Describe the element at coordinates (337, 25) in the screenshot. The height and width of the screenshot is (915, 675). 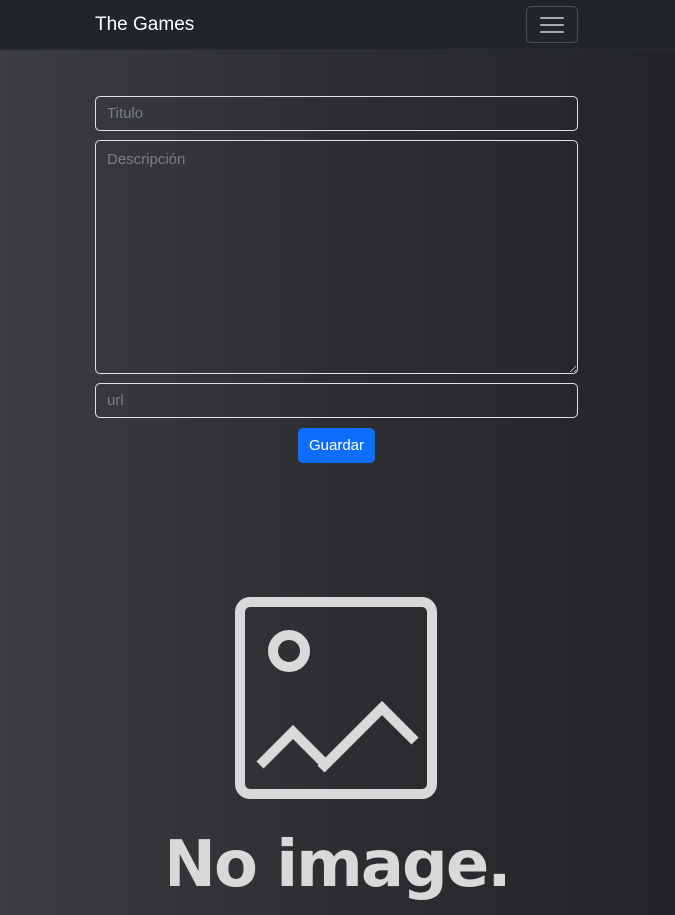
I see `navbar: The Games` at that location.